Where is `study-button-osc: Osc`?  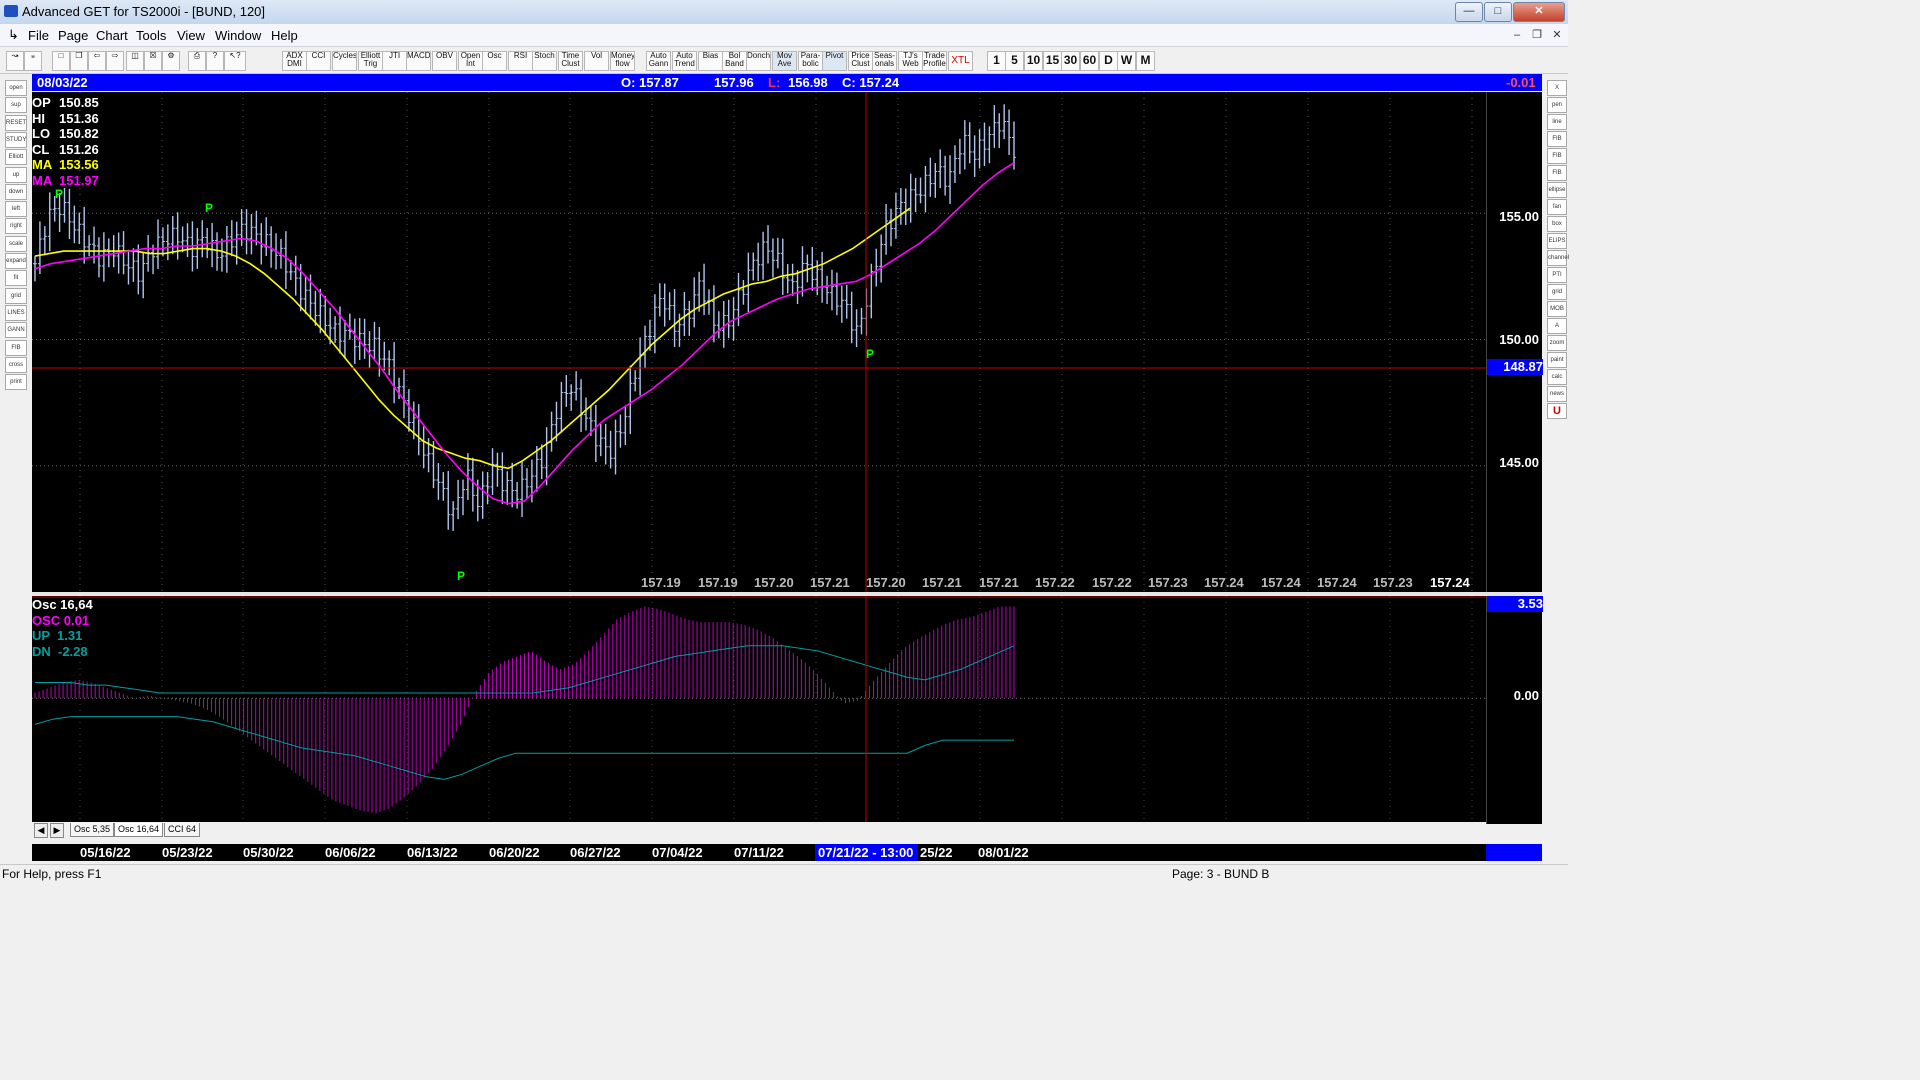
study-button-osc: Osc is located at coordinates (494, 61).